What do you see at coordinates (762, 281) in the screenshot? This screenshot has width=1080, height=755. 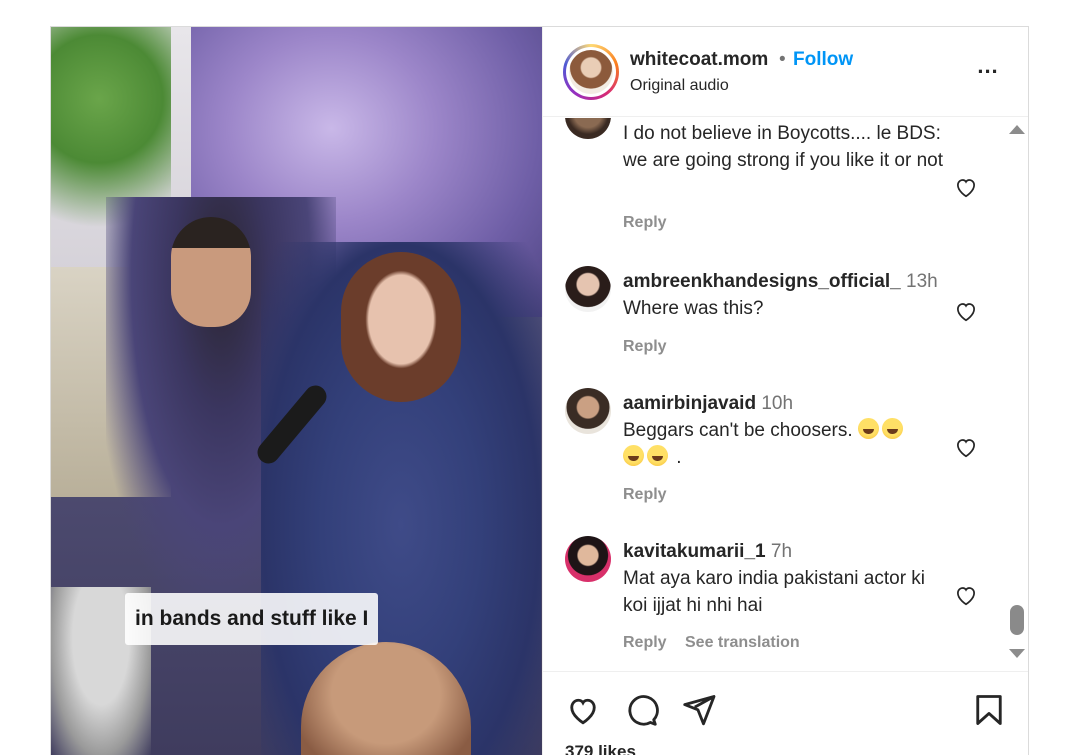 I see `comment-username: ambreenkhandesigns_official_` at bounding box center [762, 281].